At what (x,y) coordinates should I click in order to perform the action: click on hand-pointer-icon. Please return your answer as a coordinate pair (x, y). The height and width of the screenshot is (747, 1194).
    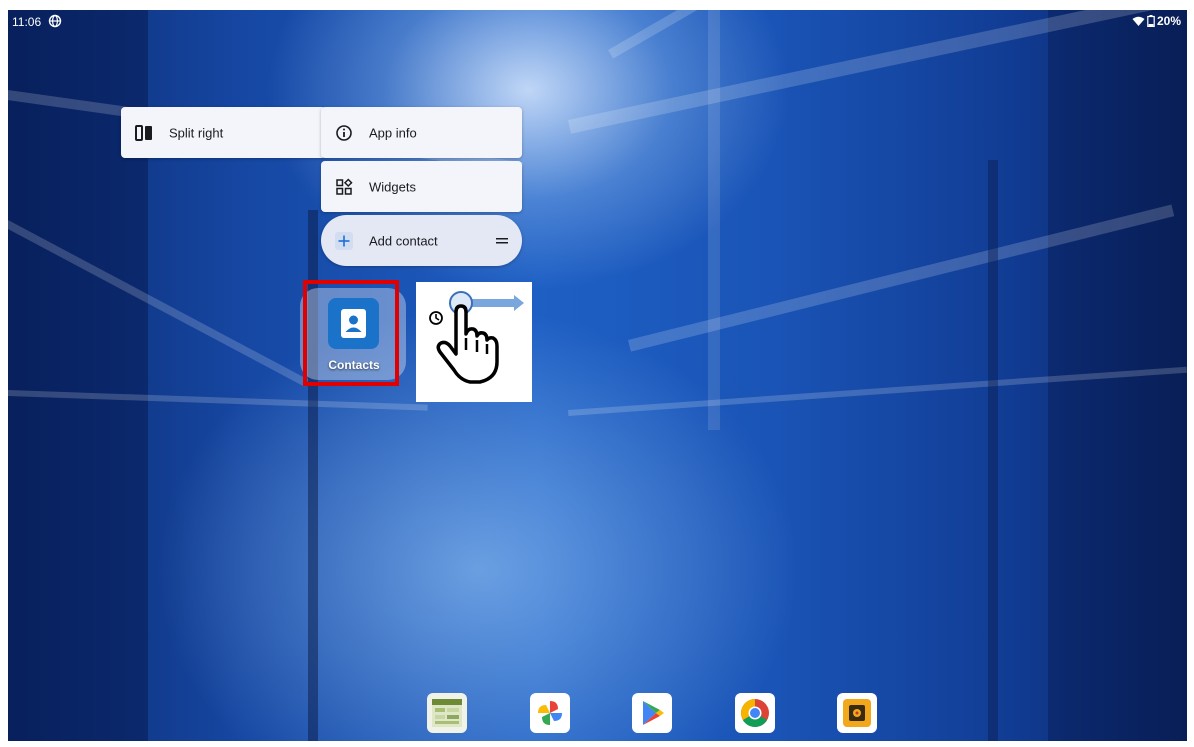
    Looking at the image, I should click on (467, 344).